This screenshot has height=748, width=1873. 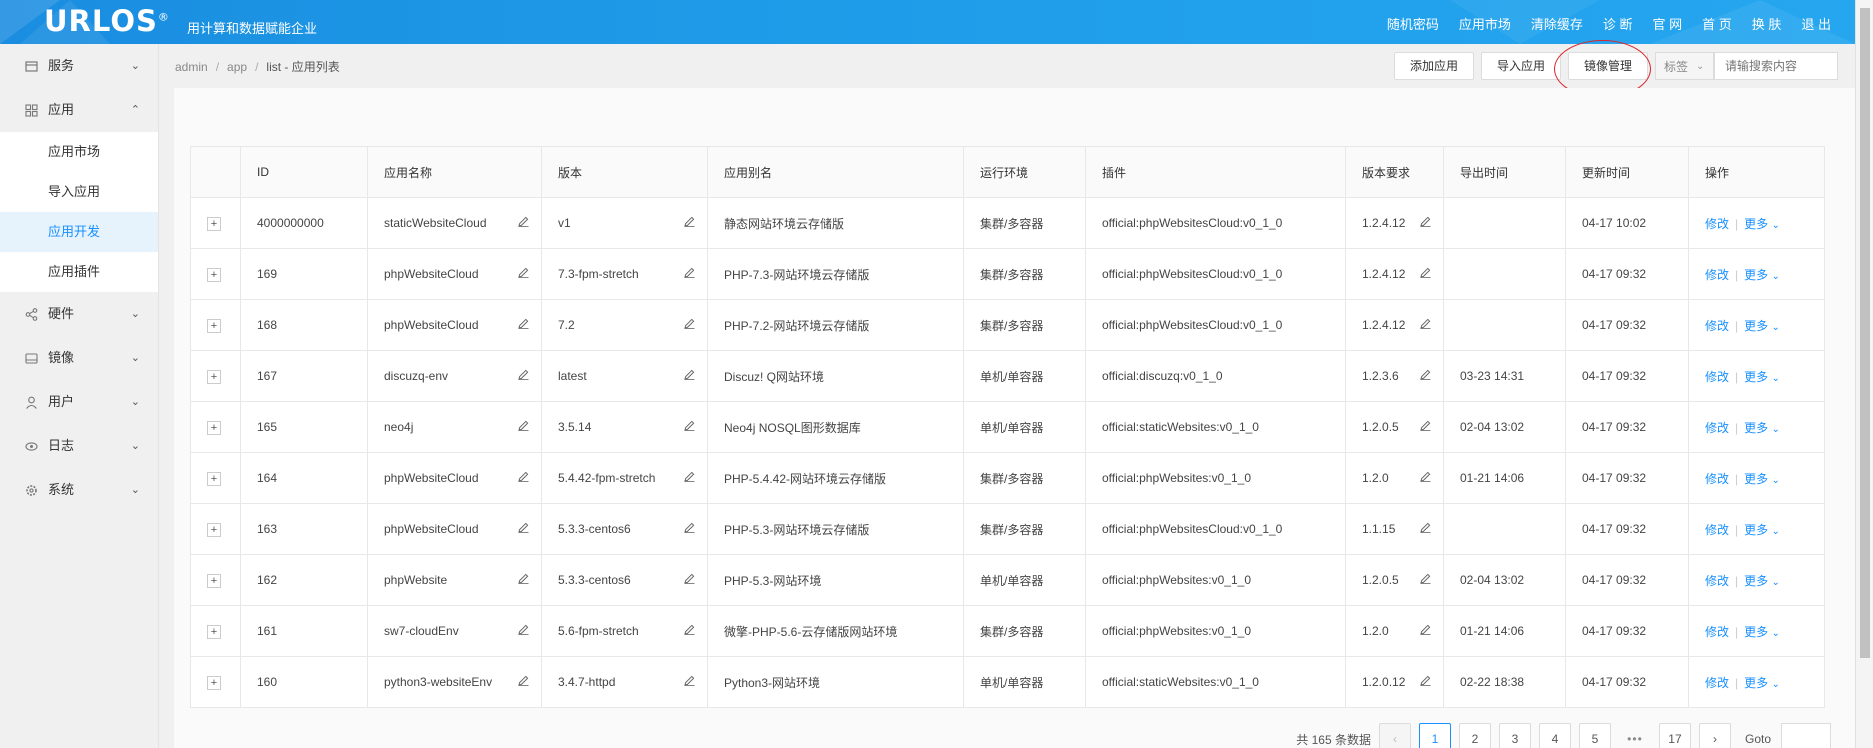 What do you see at coordinates (79, 358) in the screenshot?
I see `sidebar-item-mirror: 镜像 ⌄` at bounding box center [79, 358].